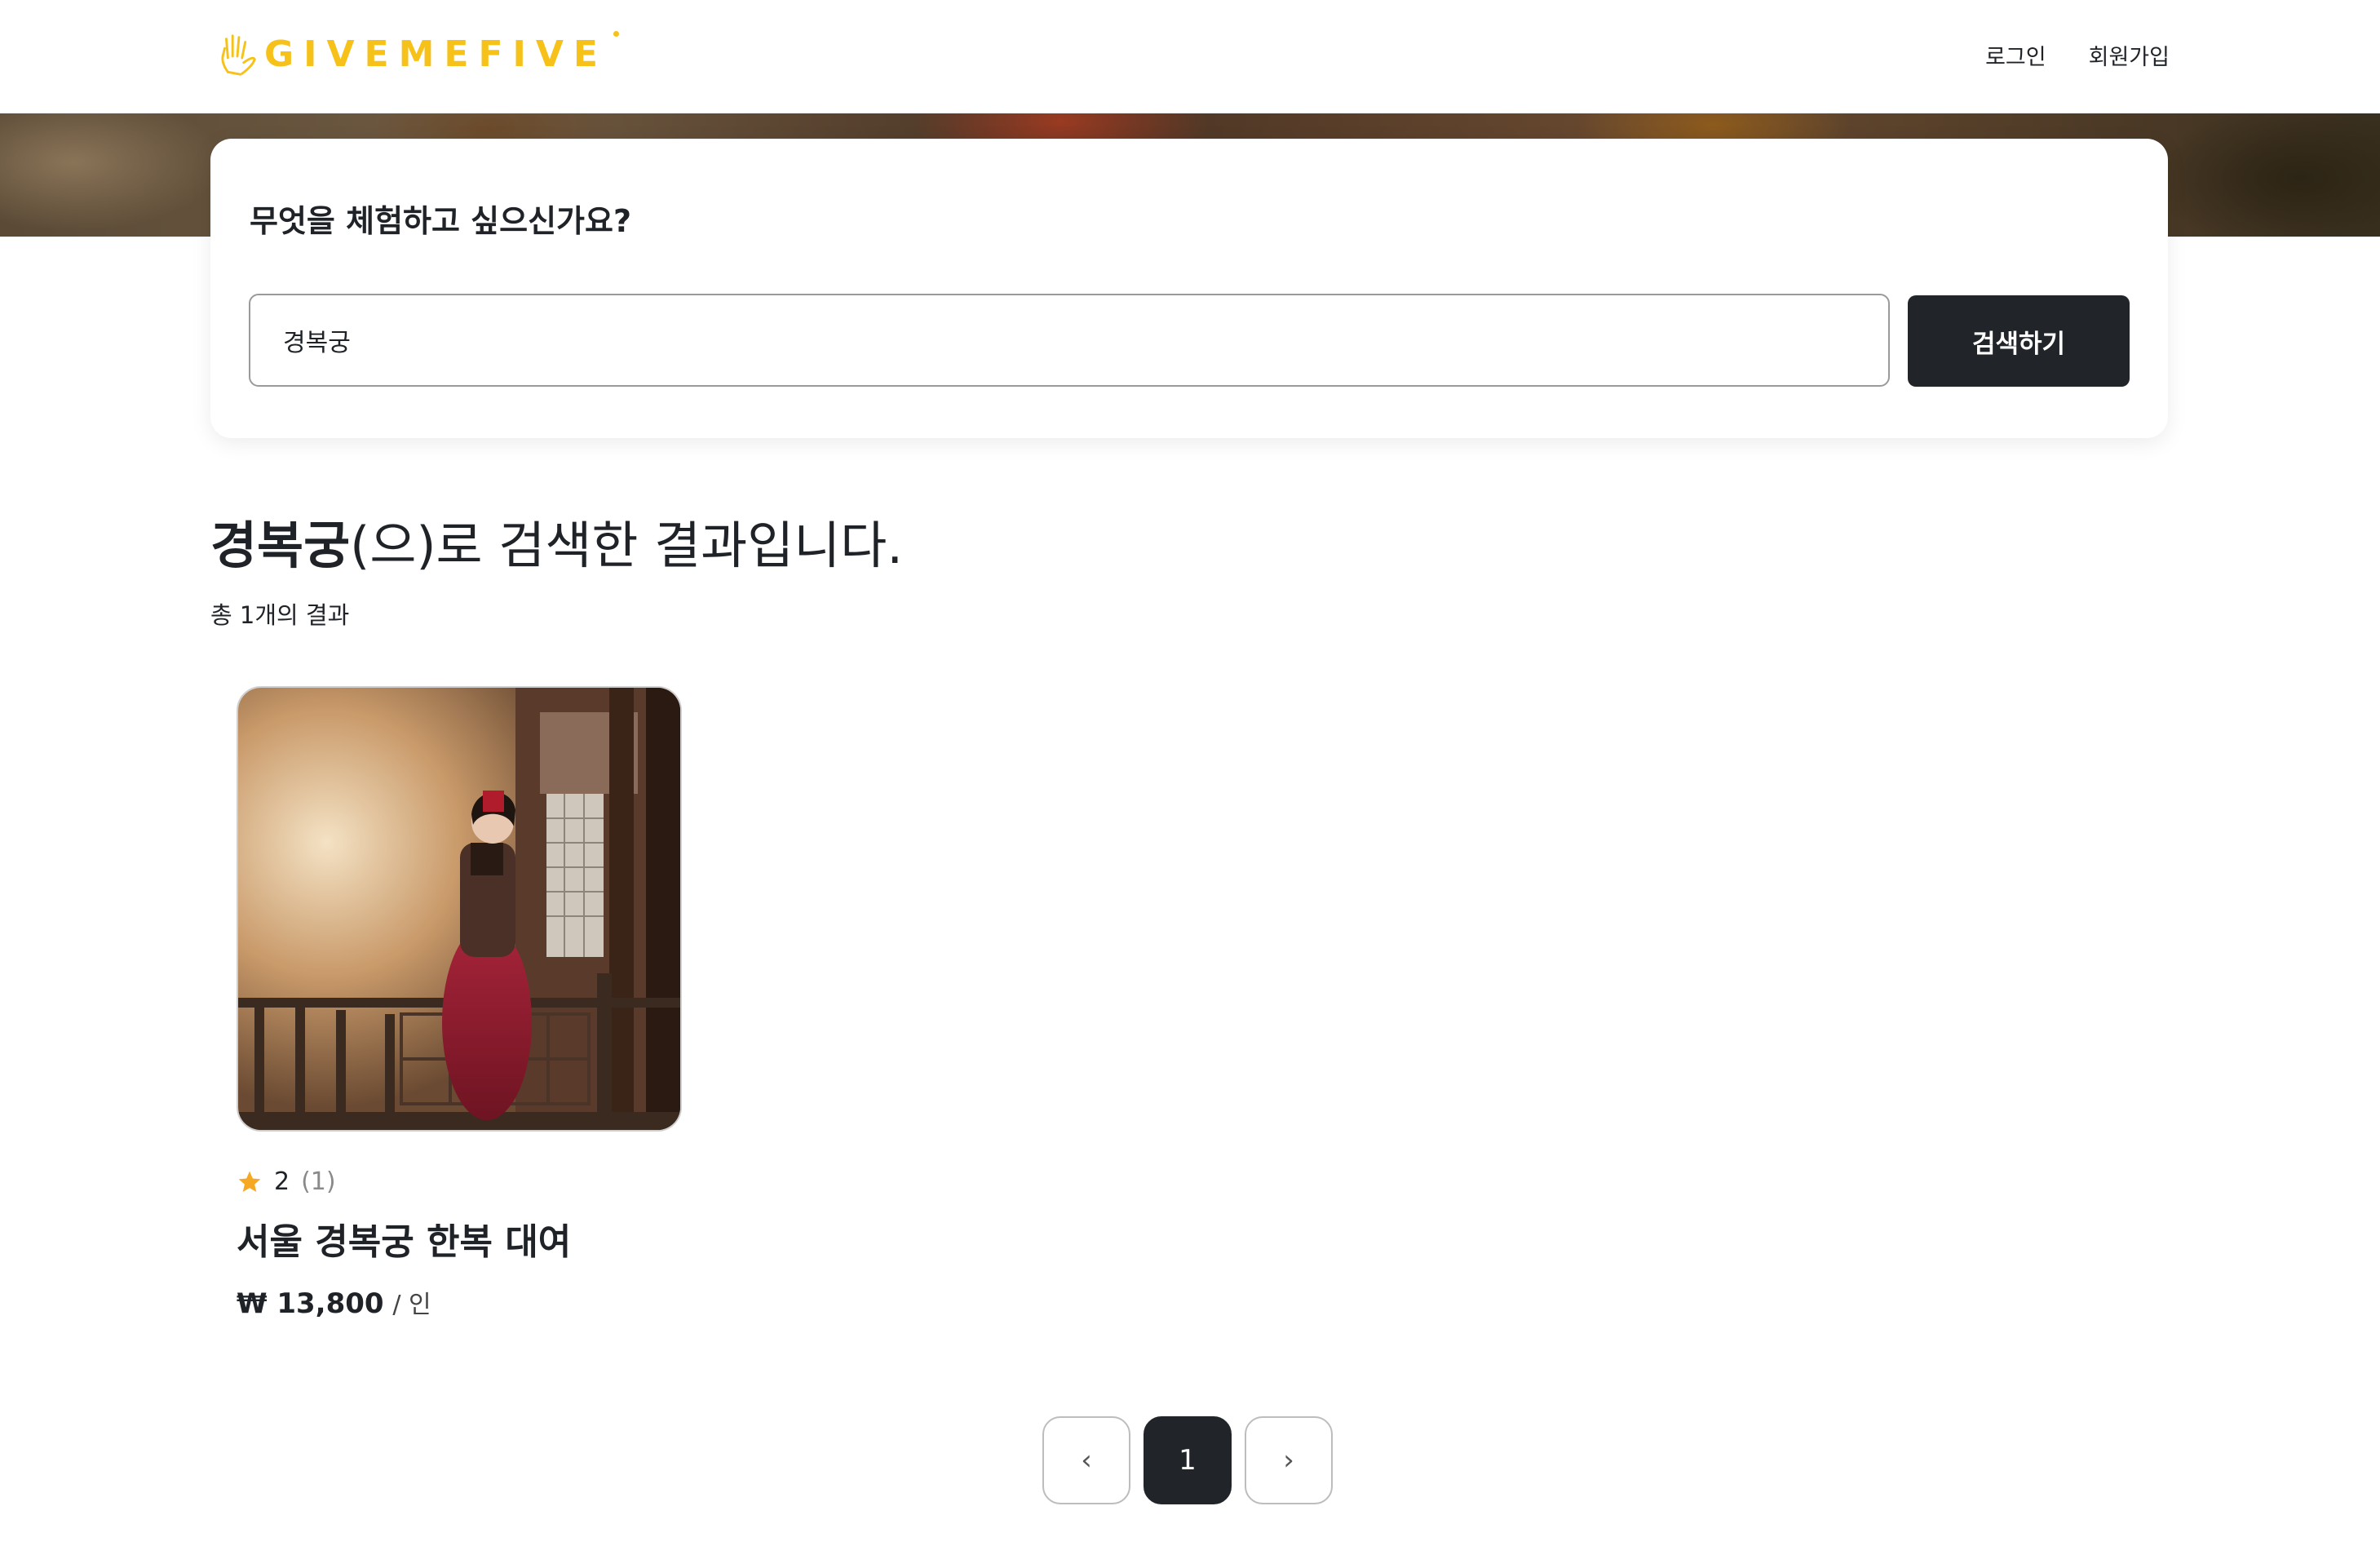 The image size is (2380, 1546). I want to click on product-card: 2 (1) 서울 경복궁 한복 대여 ₩ 13,800 / 인, so click(461, 1003).